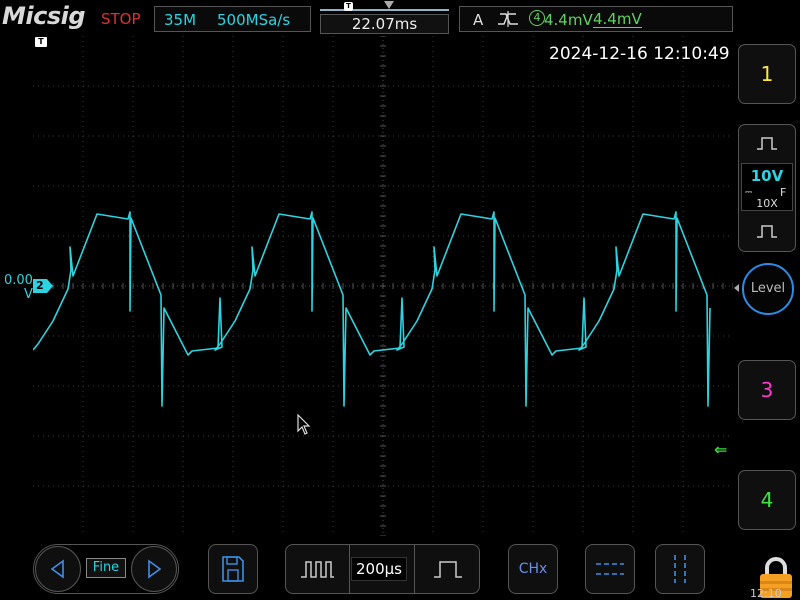 This screenshot has width=800, height=600. What do you see at coordinates (28, 294) in the screenshot?
I see `channel-offset-unit: V` at bounding box center [28, 294].